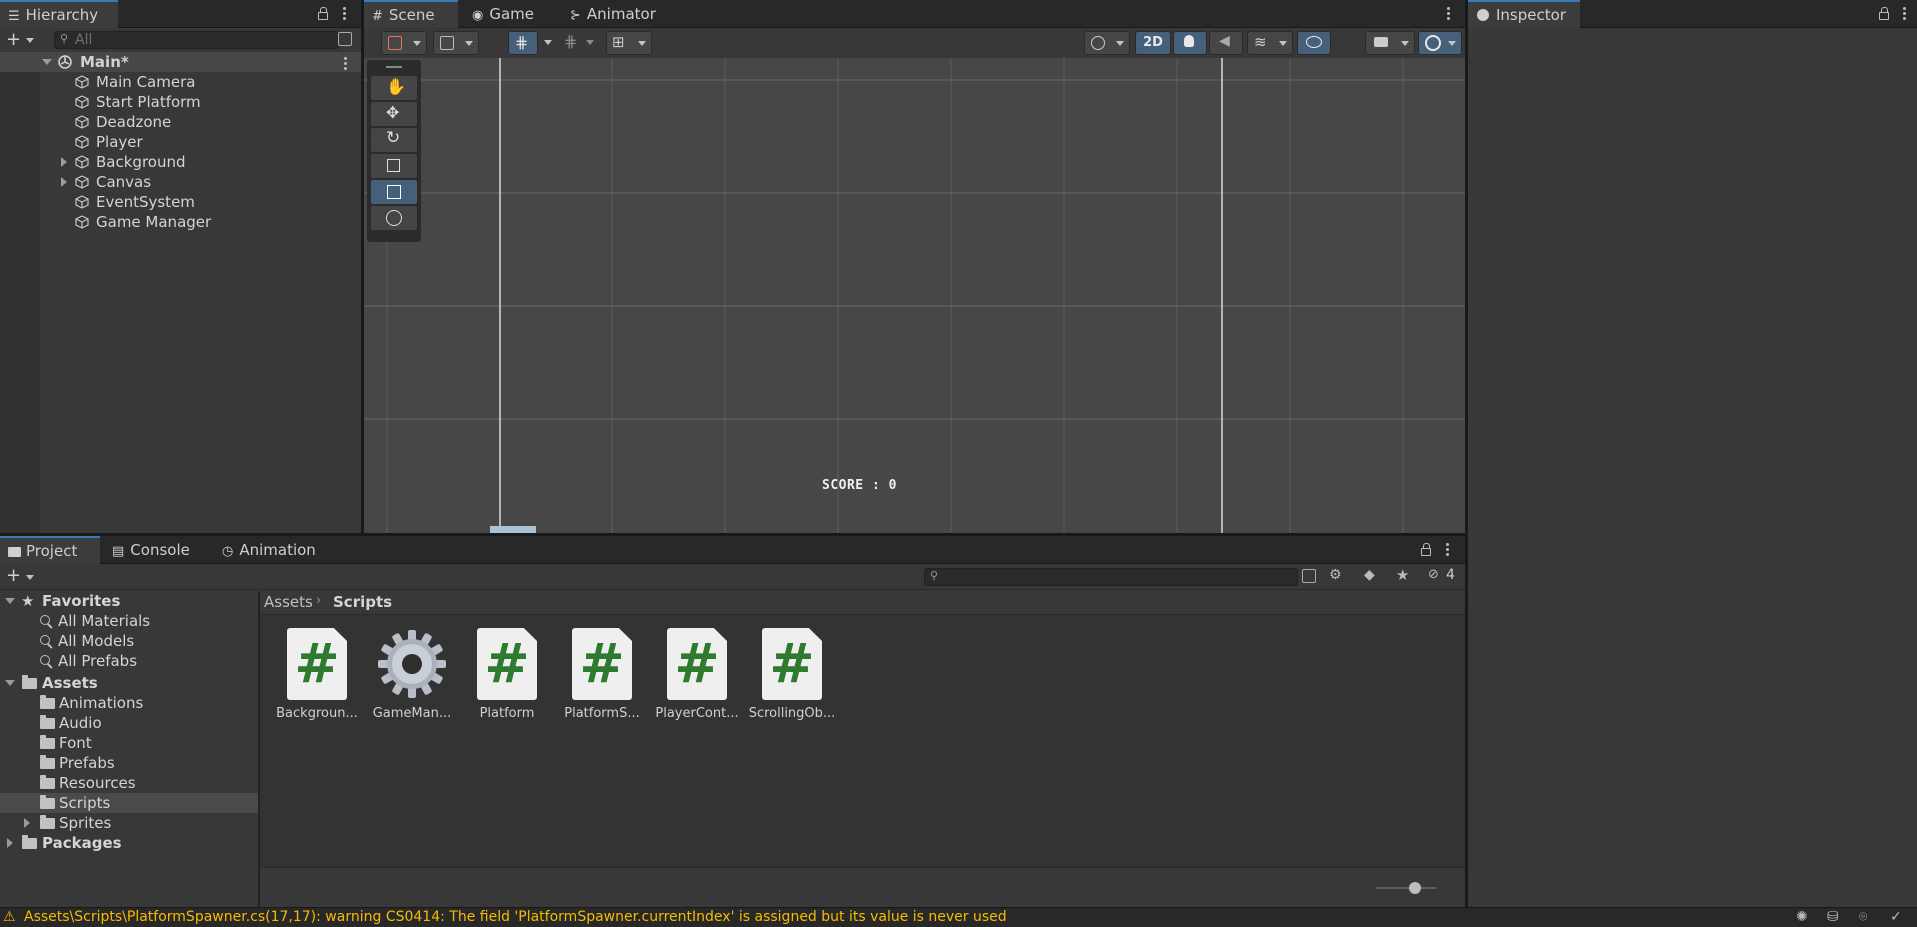 The width and height of the screenshot is (1917, 927). I want to click on asset-file: # Platform, so click(507, 674).